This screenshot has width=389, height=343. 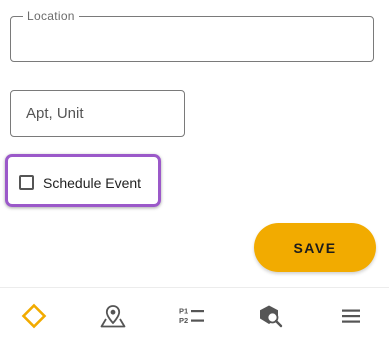 I want to click on nav-item-priorities: P1 P2, so click(x=192, y=315).